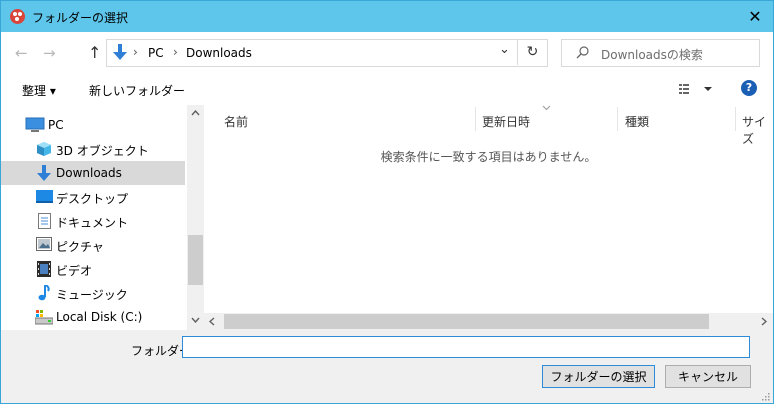 This screenshot has width=774, height=404. Describe the element at coordinates (99, 317) in the screenshot. I see `nav-label: Local Disk (C:)` at that location.